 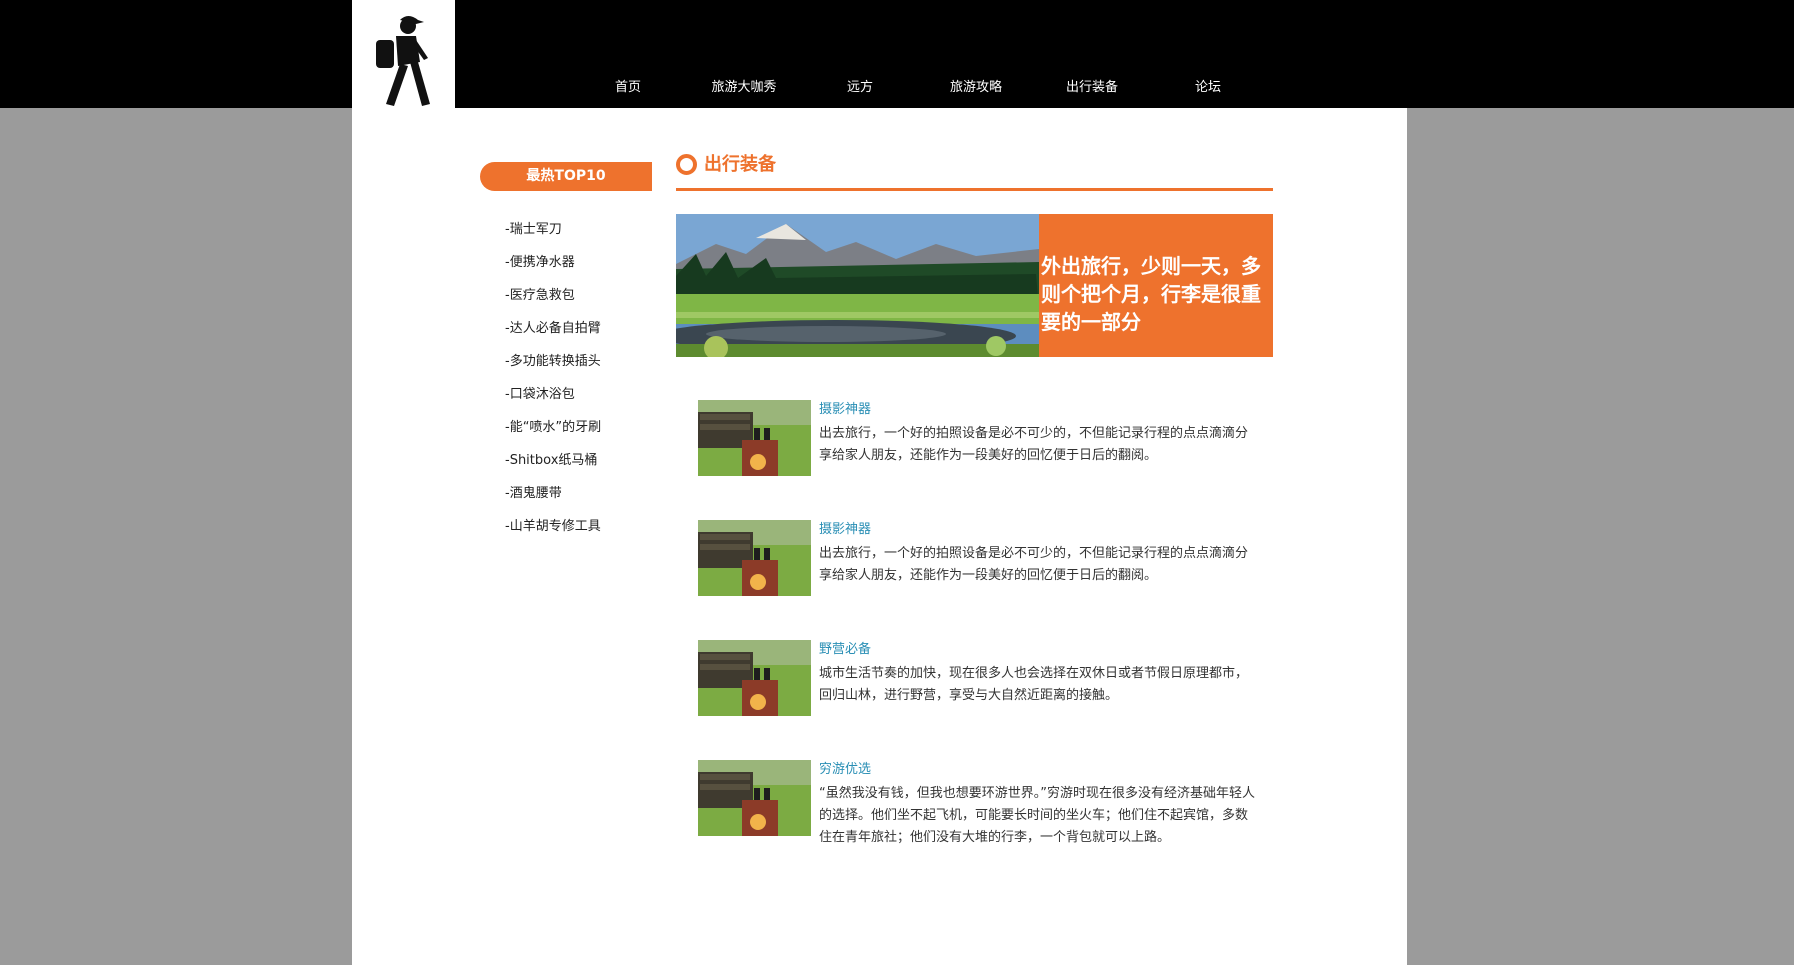 I want to click on nav-item-home: 首页, so click(x=628, y=85).